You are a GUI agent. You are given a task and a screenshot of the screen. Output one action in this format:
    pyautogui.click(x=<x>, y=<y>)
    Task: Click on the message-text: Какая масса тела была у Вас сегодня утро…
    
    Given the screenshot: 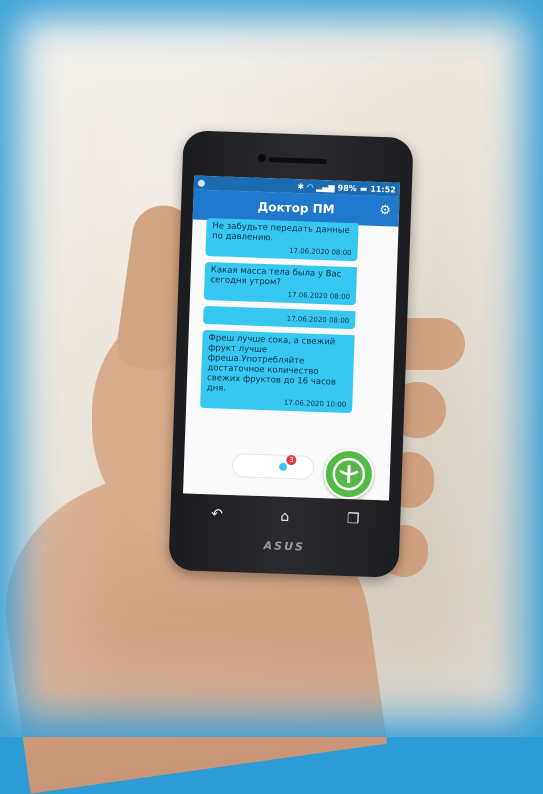 What is the action you would take?
    pyautogui.click(x=276, y=276)
    